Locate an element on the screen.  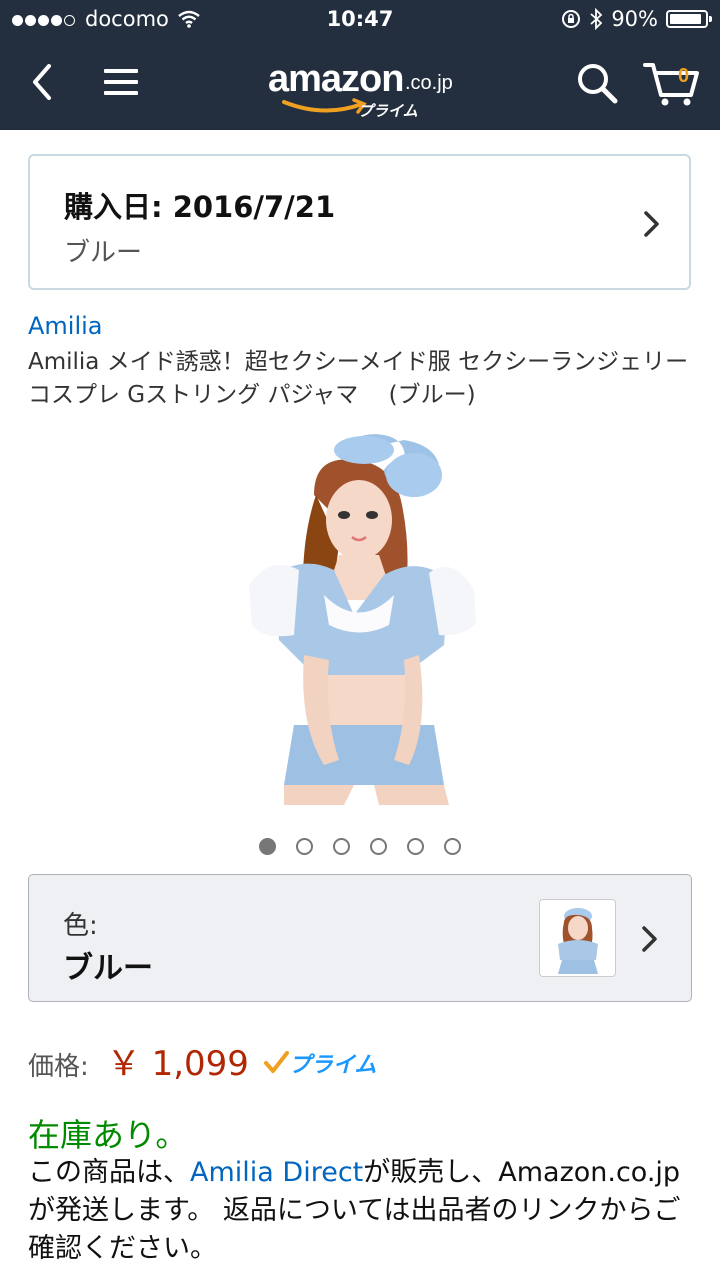
search-icon is located at coordinates (598, 84).